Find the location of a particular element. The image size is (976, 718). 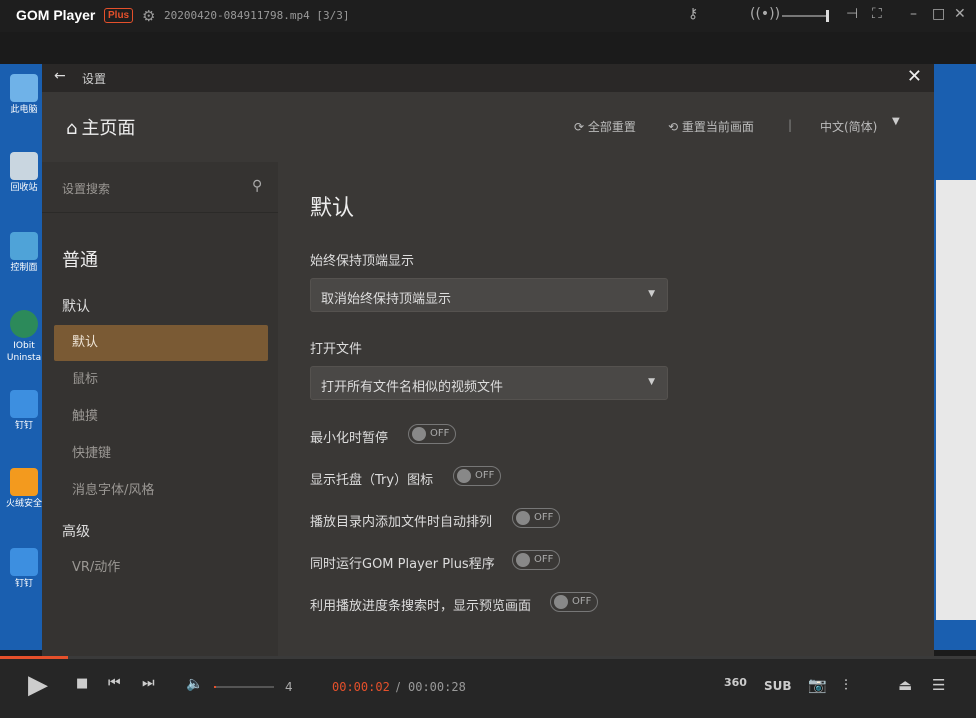

desktop-icon-iobit: IObit Uninsta is located at coordinates (24, 337).